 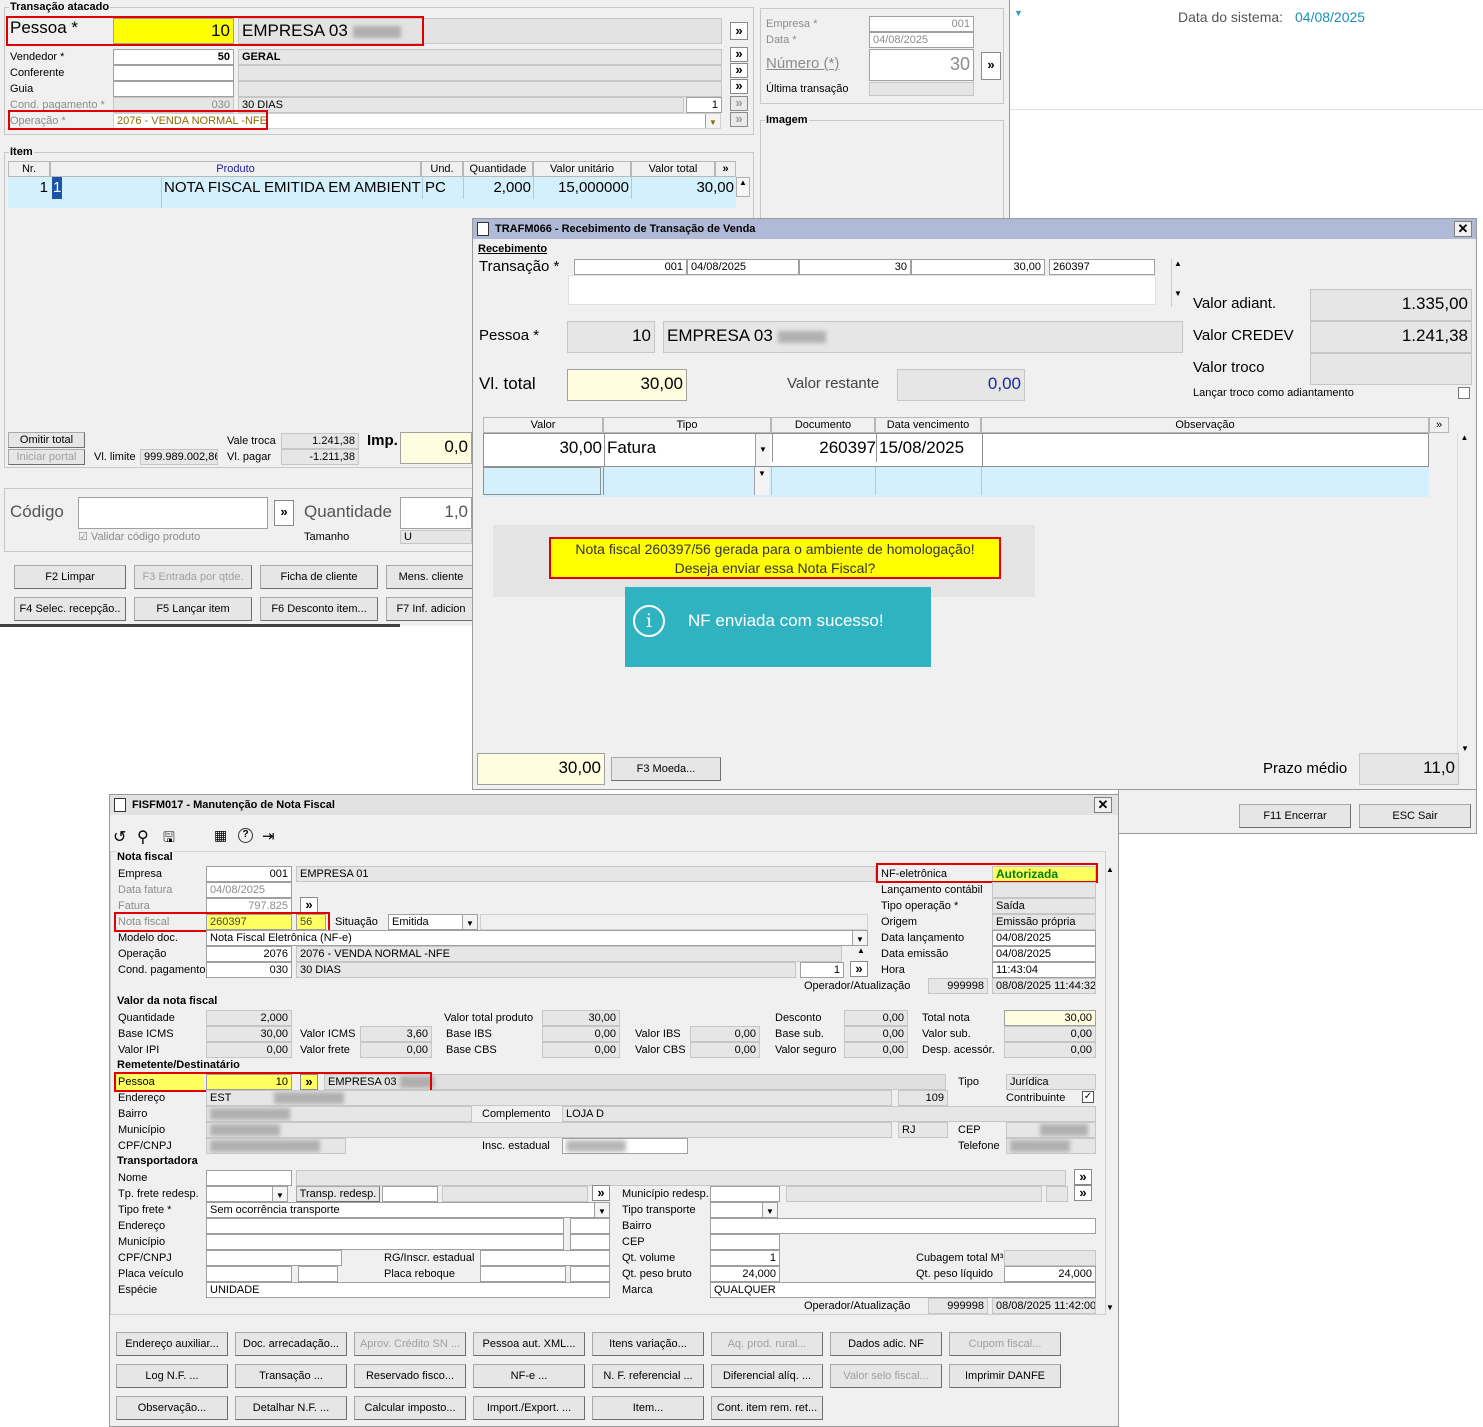 What do you see at coordinates (318, 1274) in the screenshot?
I see `placa-uf` at bounding box center [318, 1274].